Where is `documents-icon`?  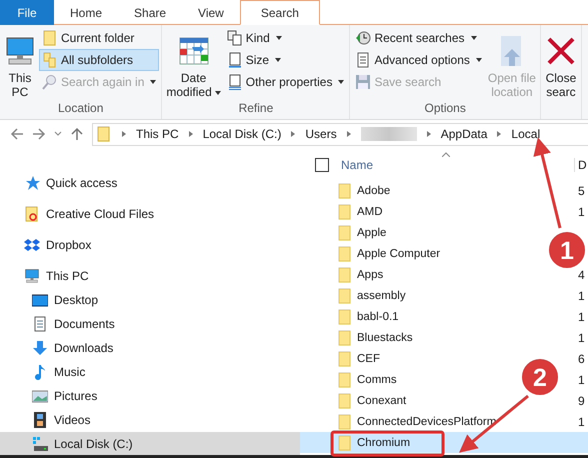 documents-icon is located at coordinates (234, 38).